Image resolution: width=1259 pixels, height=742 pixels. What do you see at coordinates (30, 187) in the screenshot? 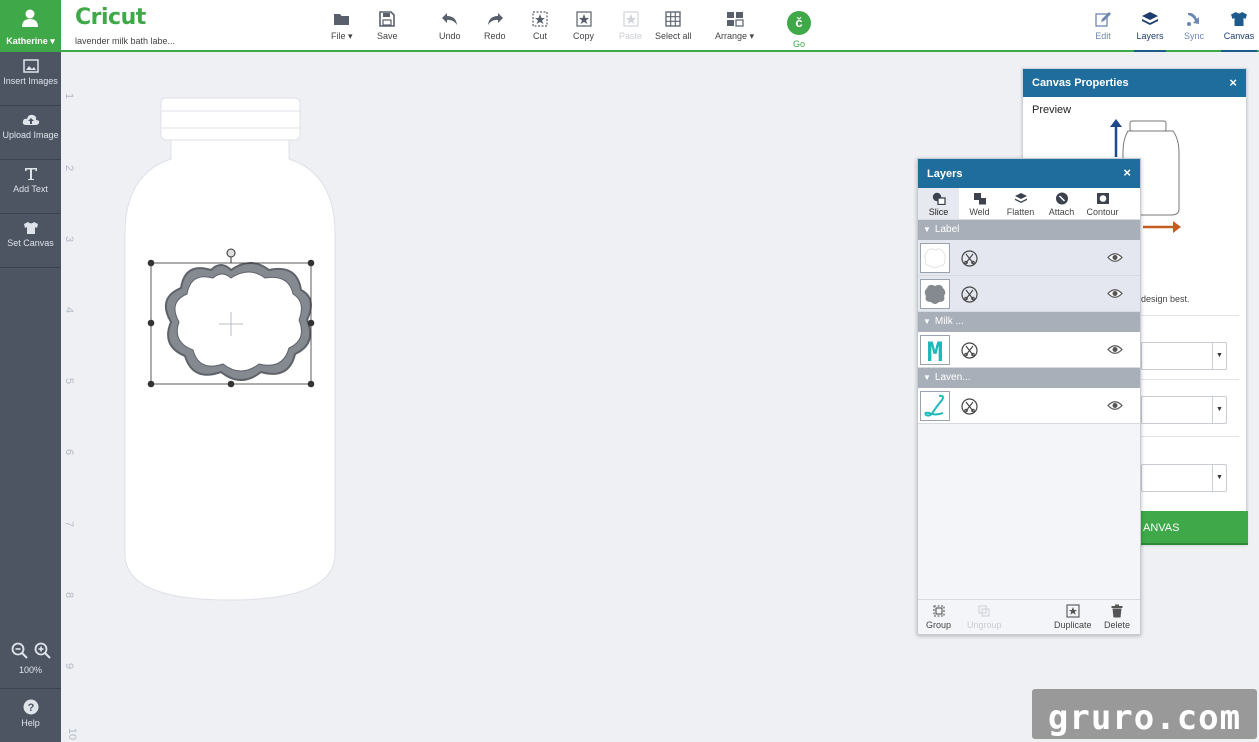
I see `sidebar-add-text: Add Text` at bounding box center [30, 187].